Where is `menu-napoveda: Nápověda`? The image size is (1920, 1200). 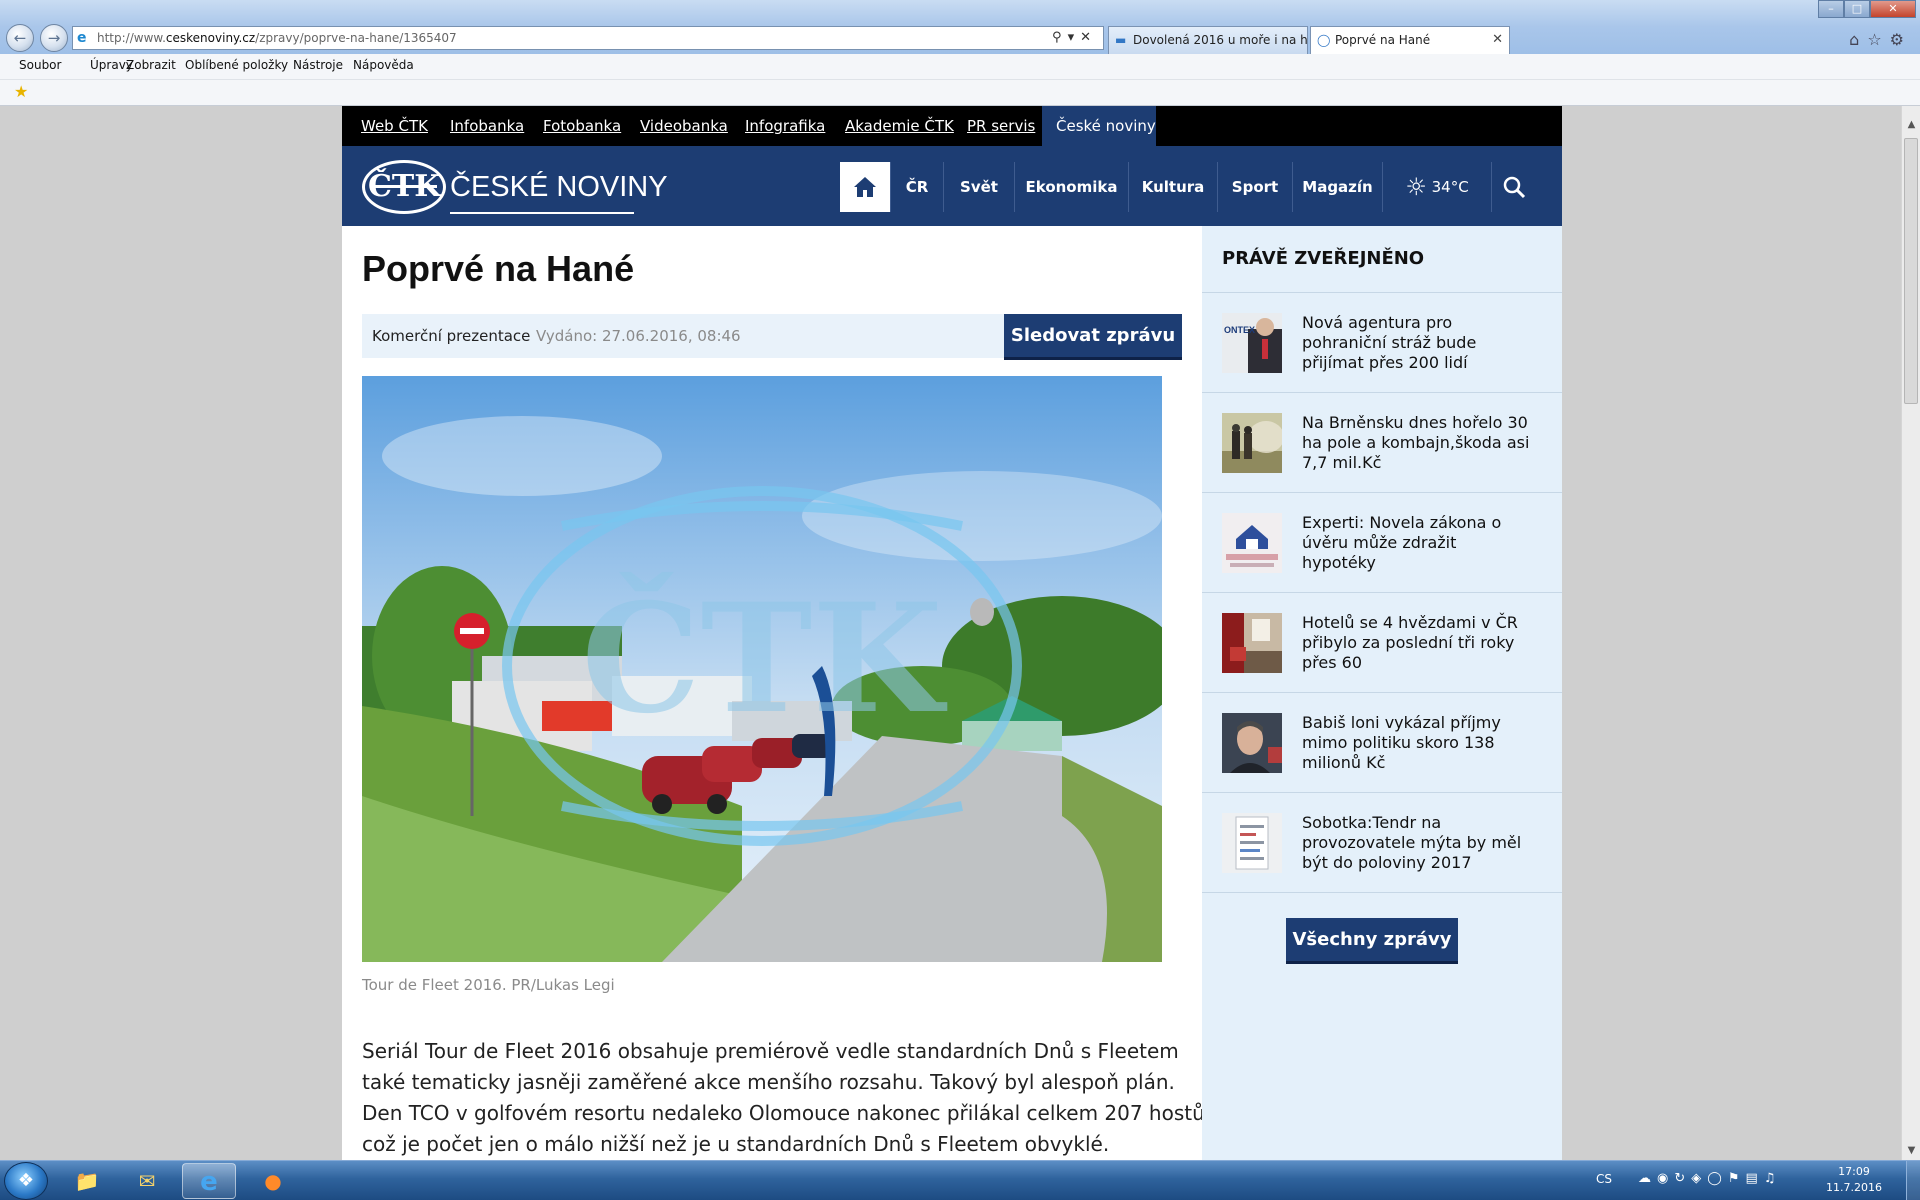
menu-napoveda: Nápověda is located at coordinates (383, 65).